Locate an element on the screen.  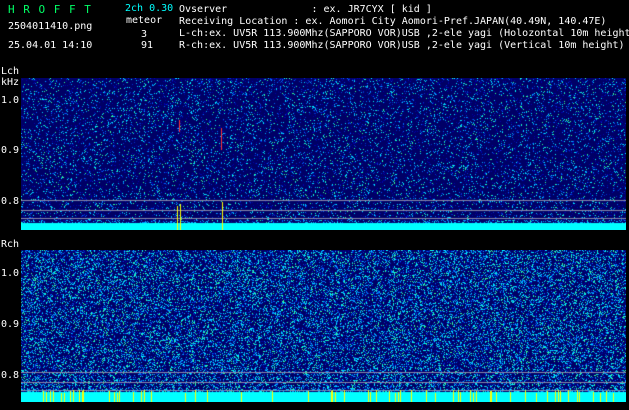
filename: 2504011410.png is located at coordinates (50, 26).